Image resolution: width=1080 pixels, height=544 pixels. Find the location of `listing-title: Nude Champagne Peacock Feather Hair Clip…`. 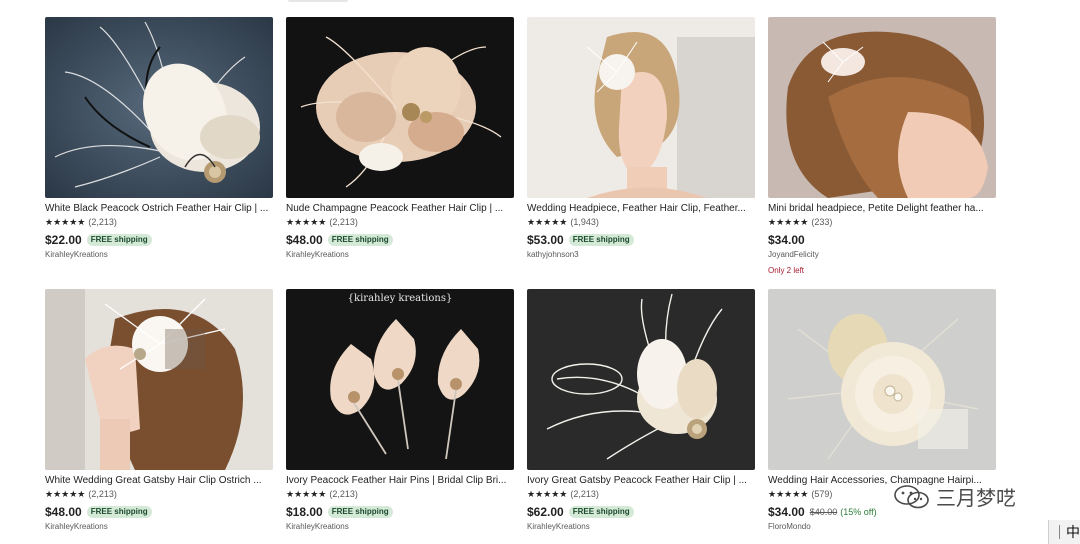

listing-title: Nude Champagne Peacock Feather Hair Clip… is located at coordinates (400, 209).